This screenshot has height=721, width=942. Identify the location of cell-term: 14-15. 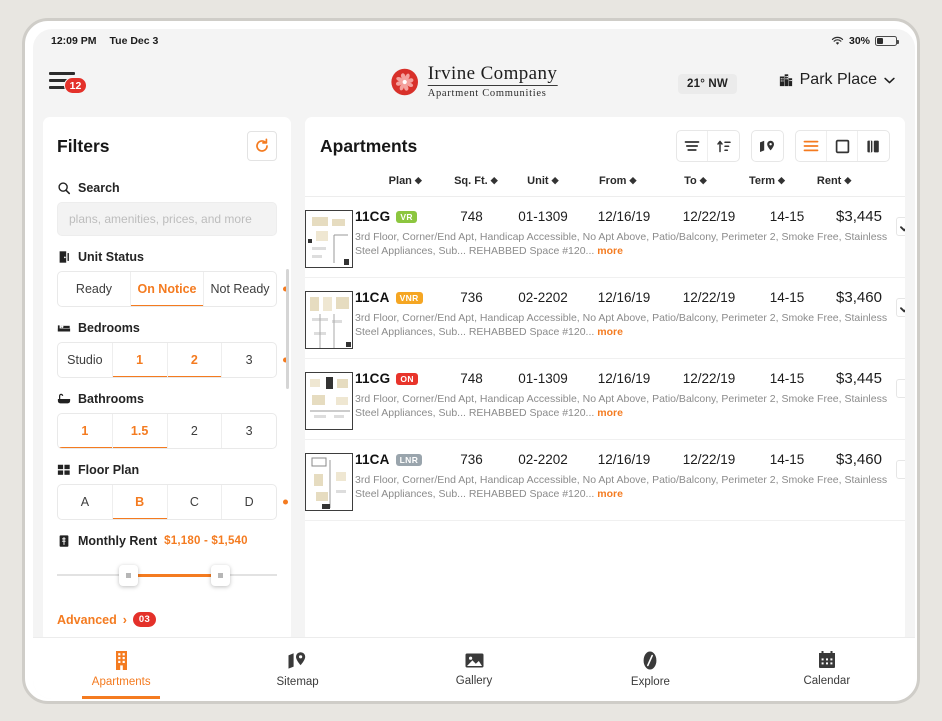
(787, 459).